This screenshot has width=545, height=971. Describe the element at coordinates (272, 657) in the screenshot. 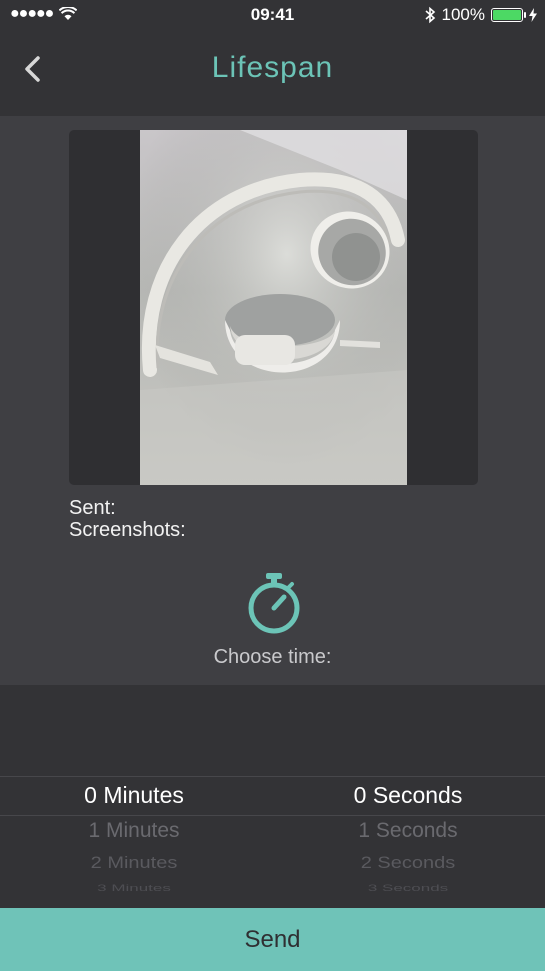

I see `choose-time-label: Choose time:` at that location.